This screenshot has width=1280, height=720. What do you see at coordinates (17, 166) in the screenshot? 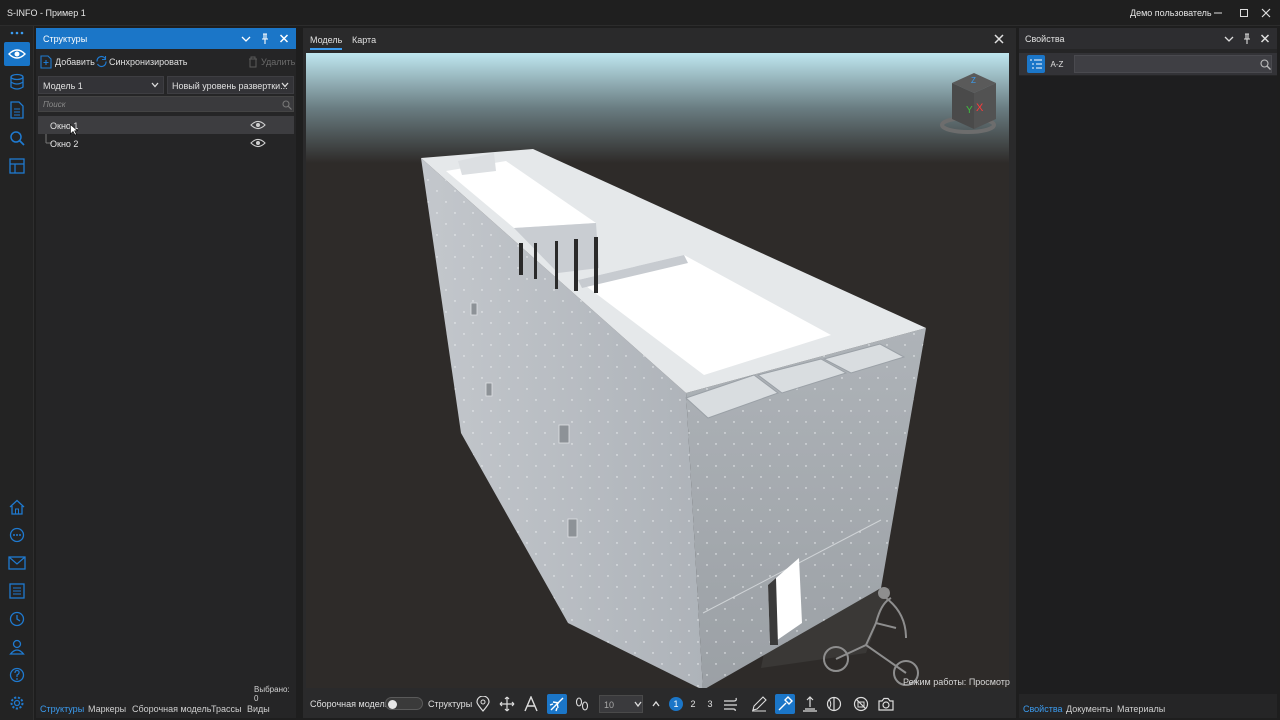
I see `layout-button` at bounding box center [17, 166].